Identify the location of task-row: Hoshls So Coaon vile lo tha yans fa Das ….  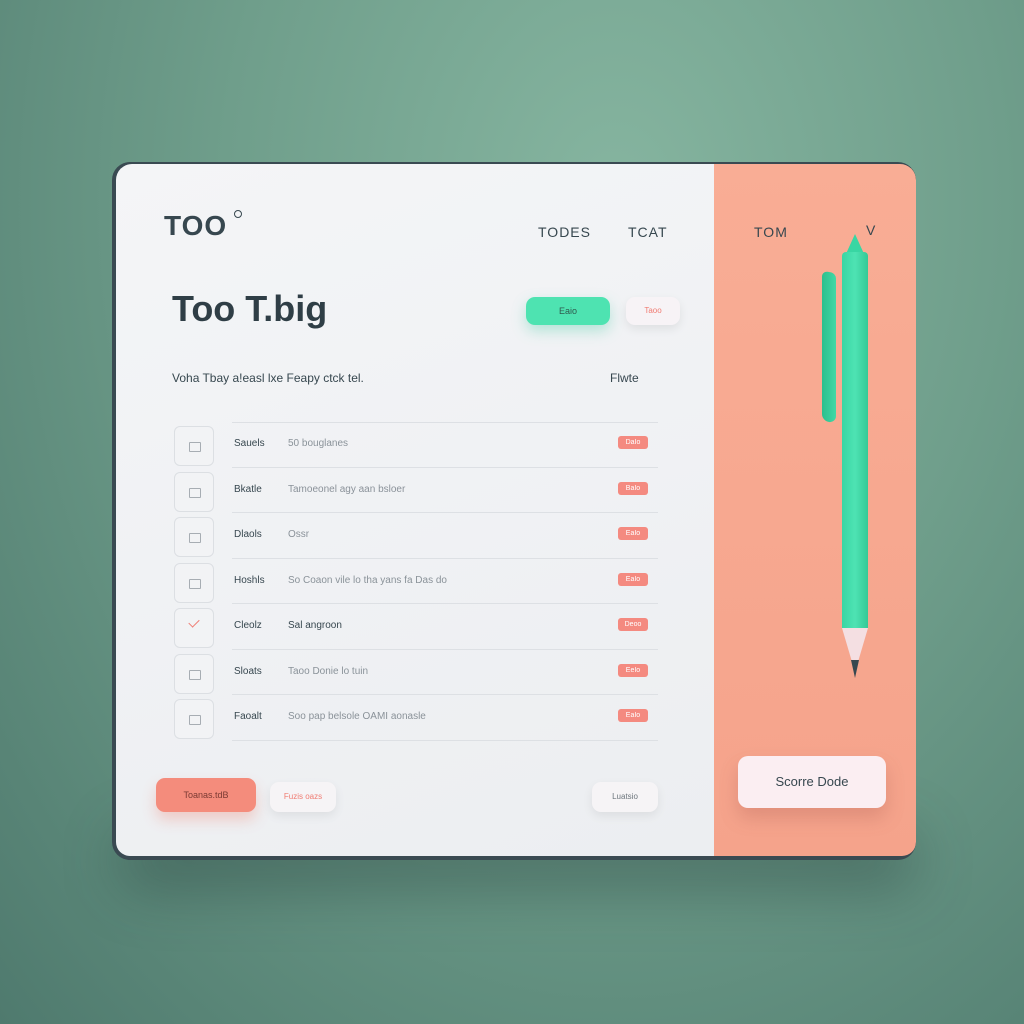
(416, 581).